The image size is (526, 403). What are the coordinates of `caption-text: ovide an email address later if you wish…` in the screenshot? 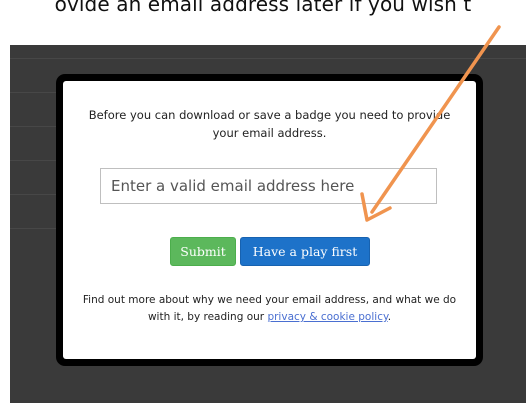 It's located at (263, 8).